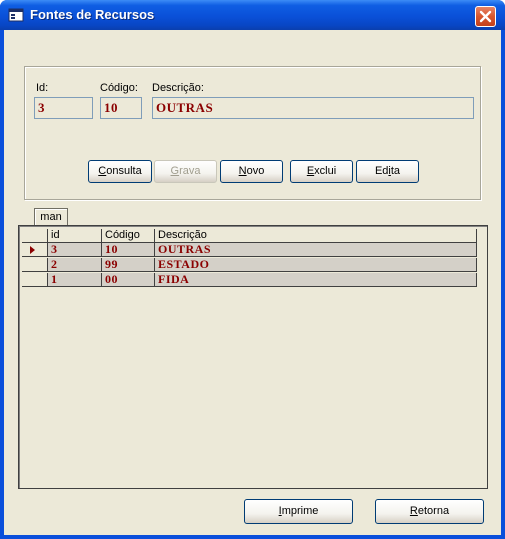  I want to click on form-icon, so click(16, 15).